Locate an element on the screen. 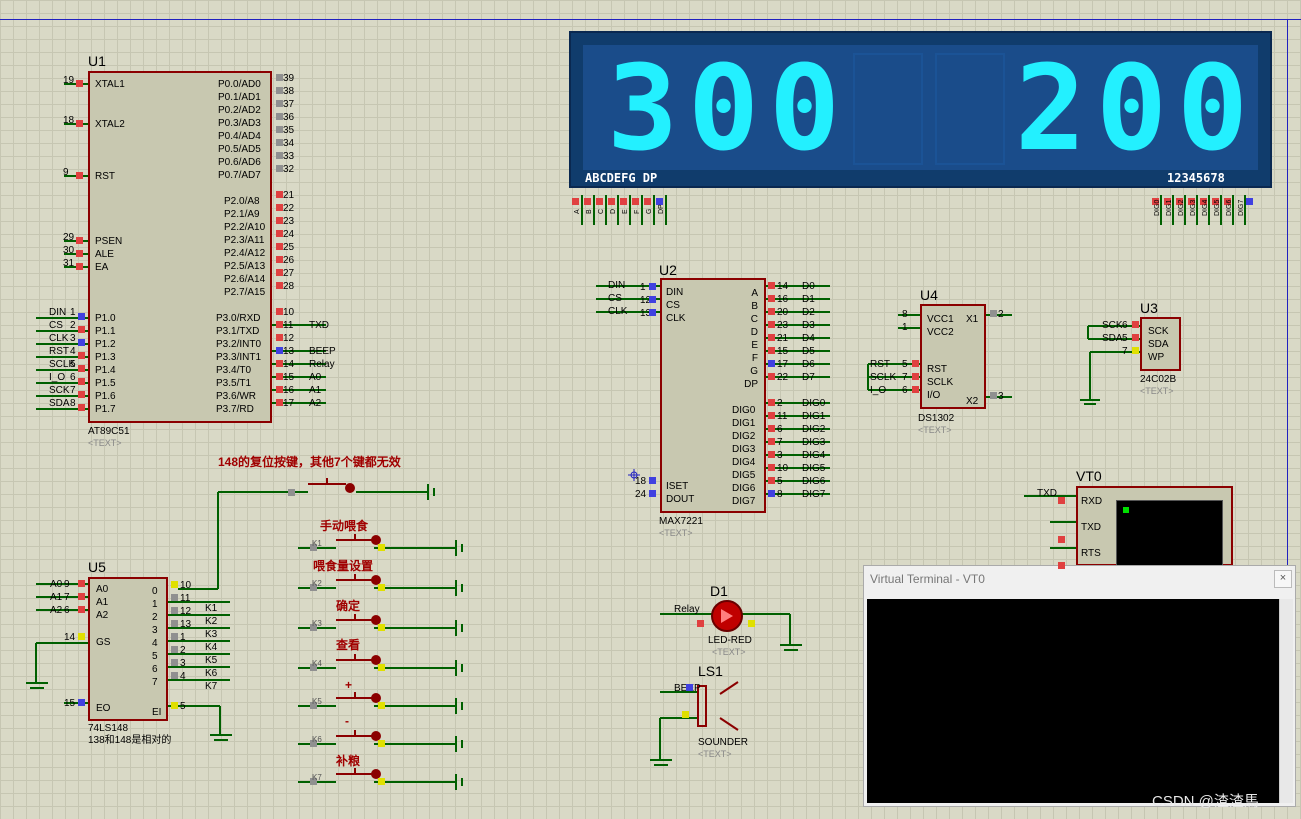 The height and width of the screenshot is (819, 1301). u1-pin-dot is located at coordinates (79, 253).